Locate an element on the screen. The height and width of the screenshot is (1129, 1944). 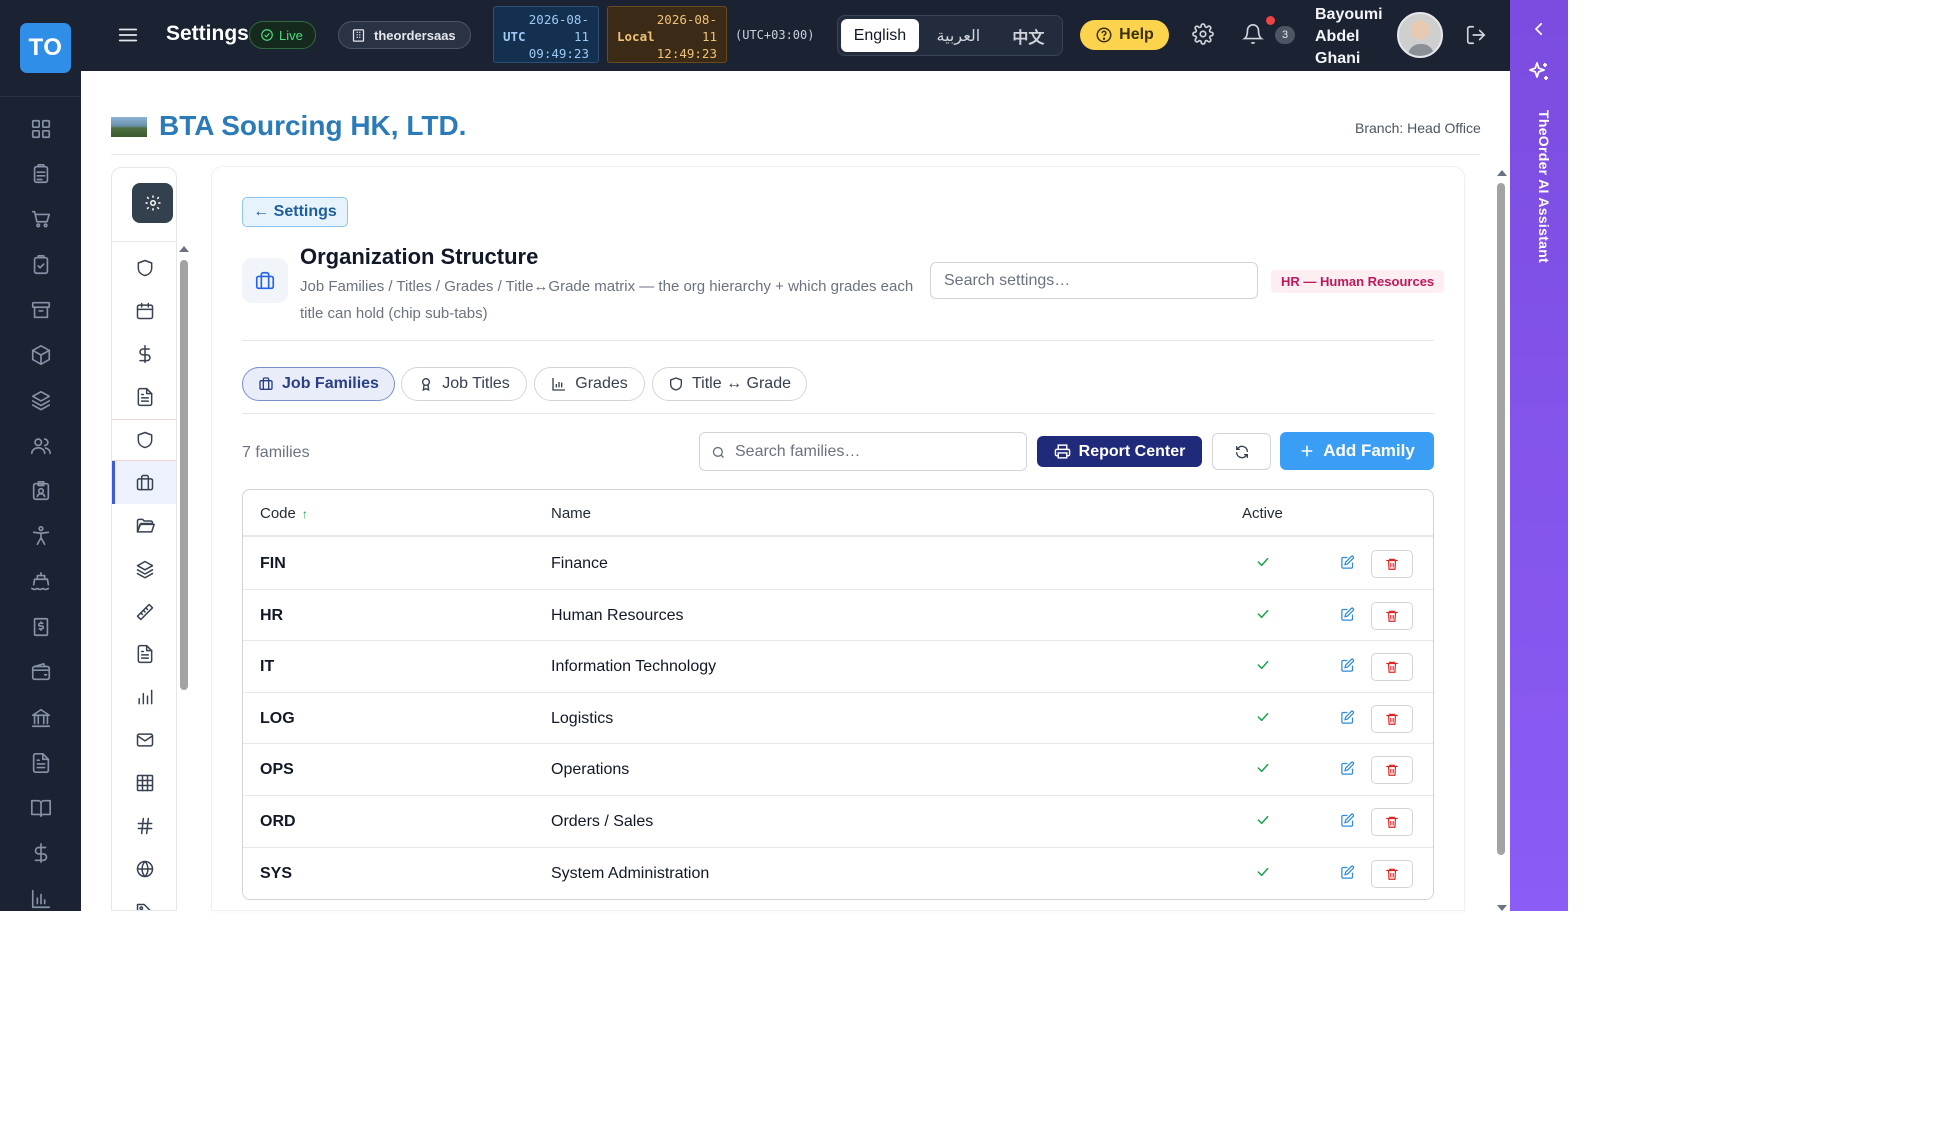
briefcase-icon is located at coordinates (144, 483).